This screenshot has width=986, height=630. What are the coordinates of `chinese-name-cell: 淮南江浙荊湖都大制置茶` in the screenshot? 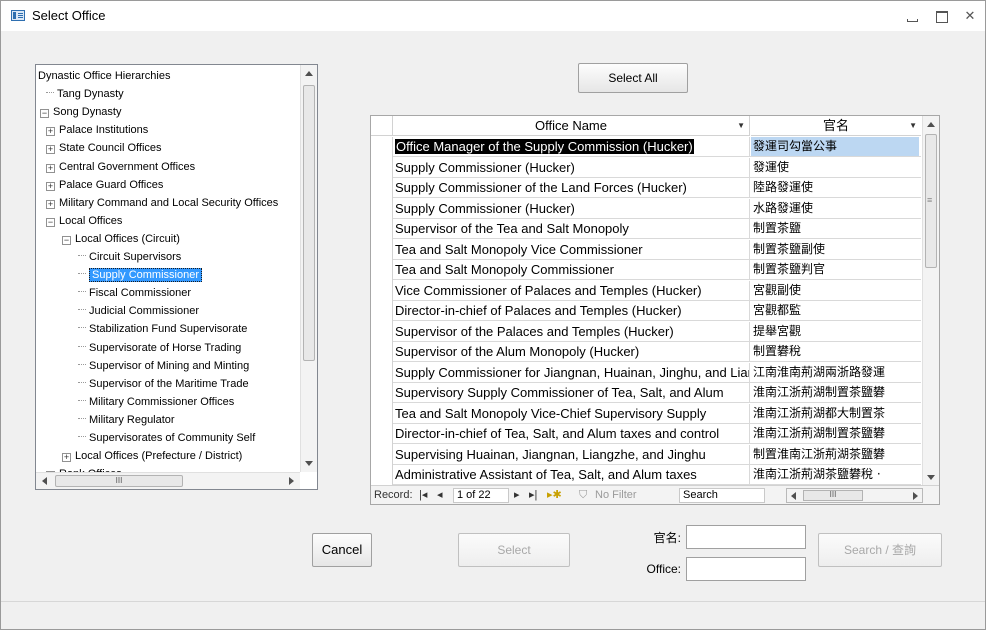 It's located at (835, 413).